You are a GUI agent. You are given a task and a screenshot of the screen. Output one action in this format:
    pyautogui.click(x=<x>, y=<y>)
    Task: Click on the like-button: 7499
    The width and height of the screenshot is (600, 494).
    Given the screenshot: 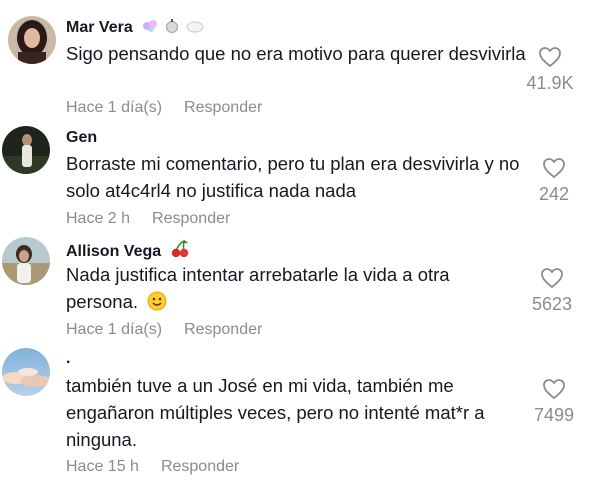 What is the action you would take?
    pyautogui.click(x=554, y=402)
    